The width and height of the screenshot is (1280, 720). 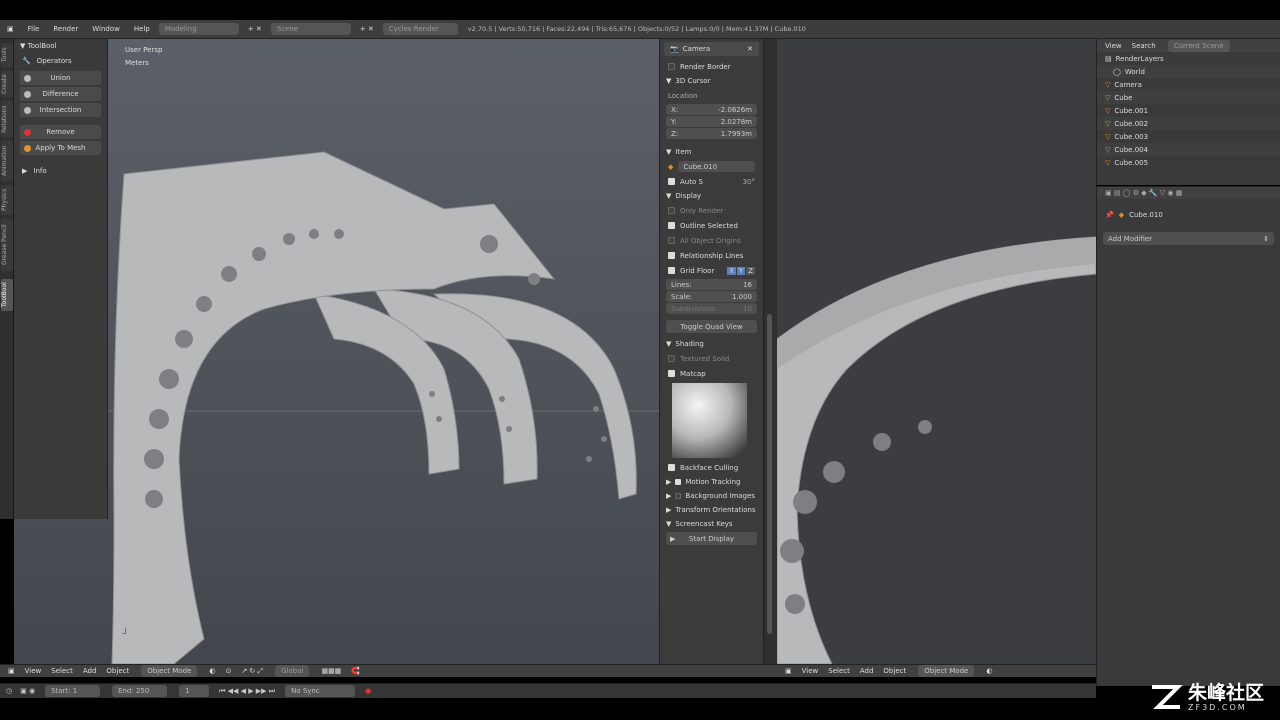 What do you see at coordinates (7, 245) in the screenshot?
I see `tab-grease-pencil: Grease Pencil` at bounding box center [7, 245].